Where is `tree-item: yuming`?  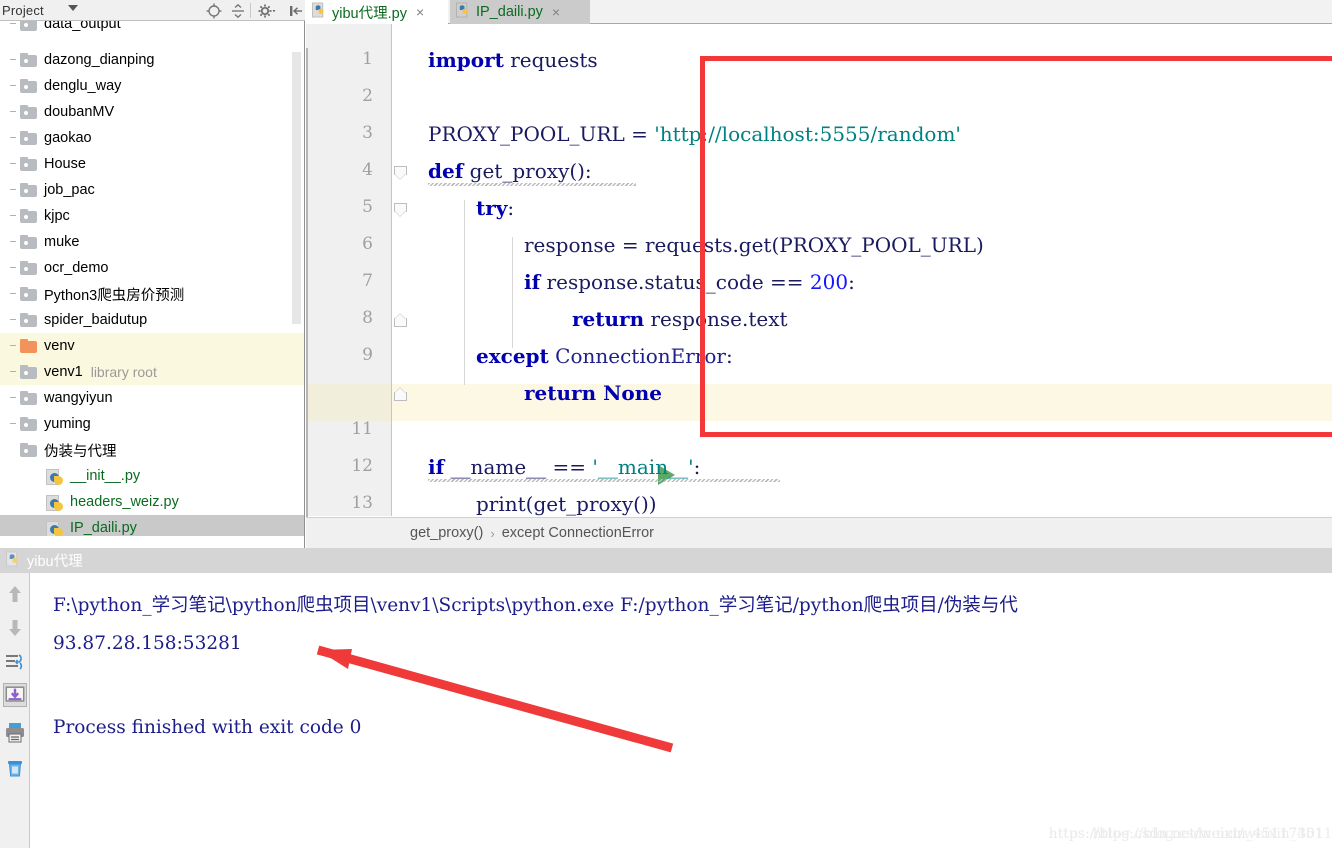 tree-item: yuming is located at coordinates (152, 424).